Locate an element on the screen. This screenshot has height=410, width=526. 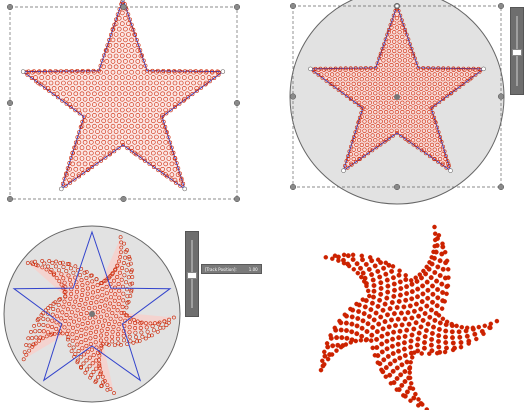
track-position-tooltip: [Track Position]: 1.00 is located at coordinates (231, 269).